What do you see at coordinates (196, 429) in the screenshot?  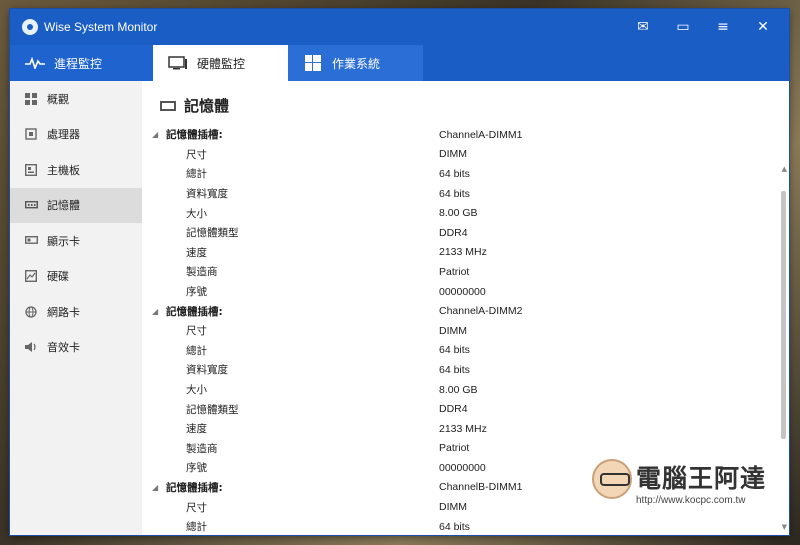 I see `property-key: 速度` at bounding box center [196, 429].